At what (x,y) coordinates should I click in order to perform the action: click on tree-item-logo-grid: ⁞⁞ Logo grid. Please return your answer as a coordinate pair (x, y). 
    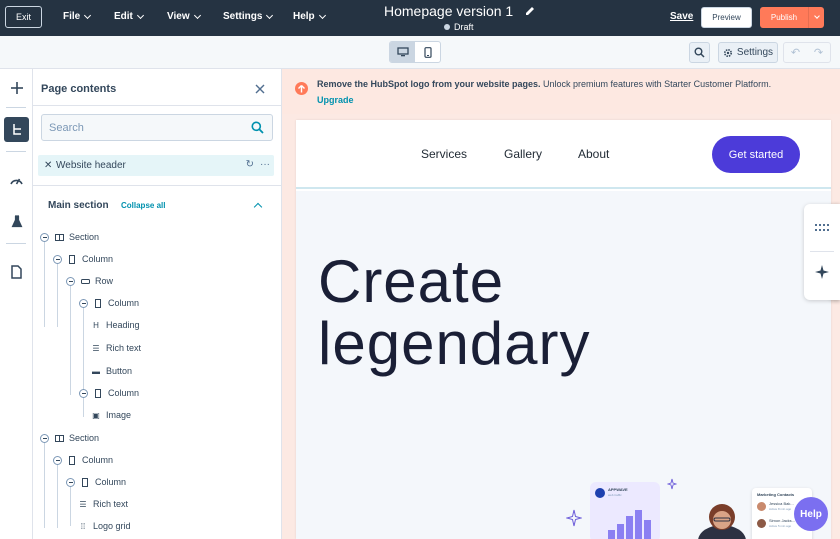
    Looking at the image, I should click on (104, 526).